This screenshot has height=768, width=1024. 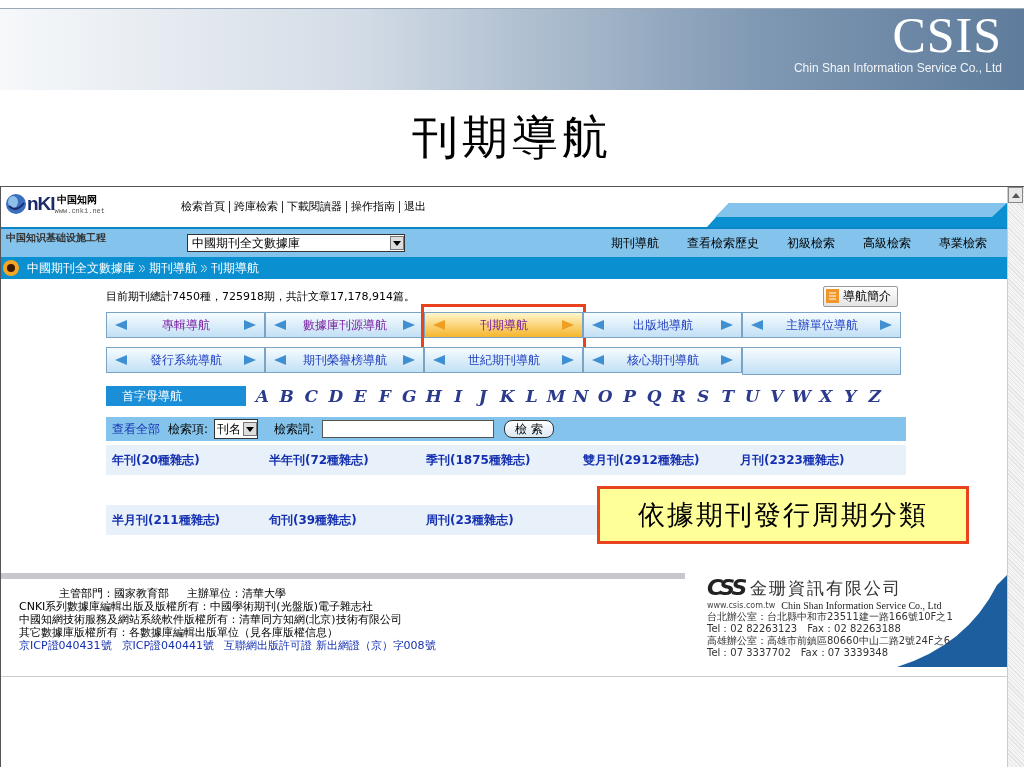 What do you see at coordinates (703, 396) in the screenshot?
I see `letter-link: S` at bounding box center [703, 396].